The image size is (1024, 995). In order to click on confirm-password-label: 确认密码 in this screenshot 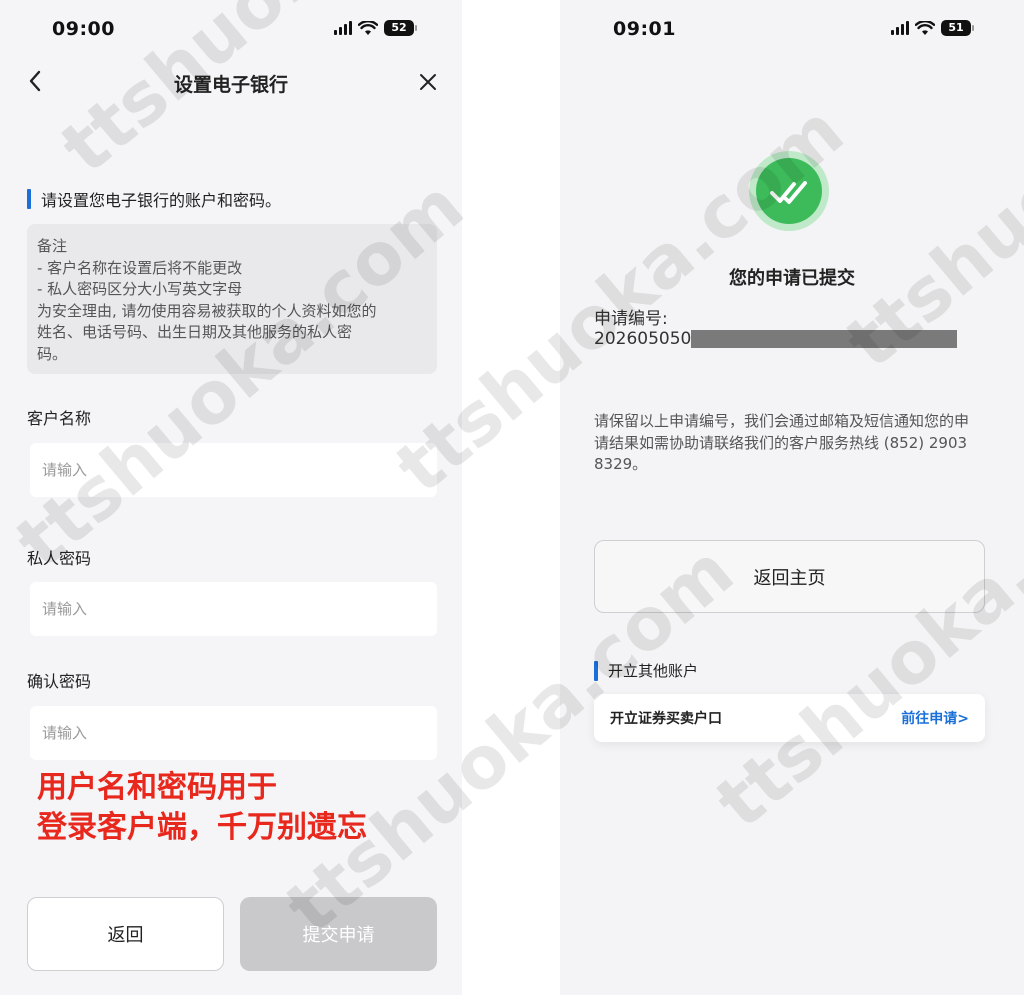, I will do `click(59, 681)`.